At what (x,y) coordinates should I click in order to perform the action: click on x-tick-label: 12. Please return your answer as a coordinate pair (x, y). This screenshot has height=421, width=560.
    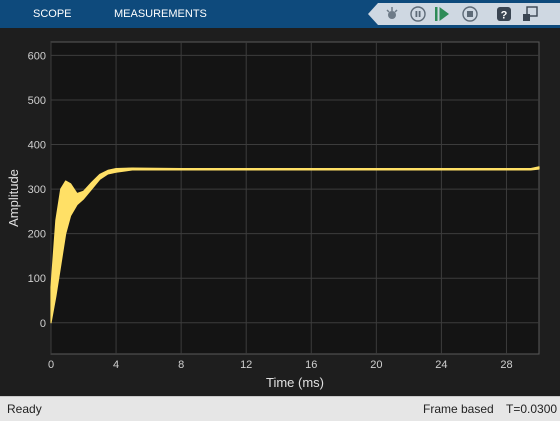
    Looking at the image, I should click on (246, 365).